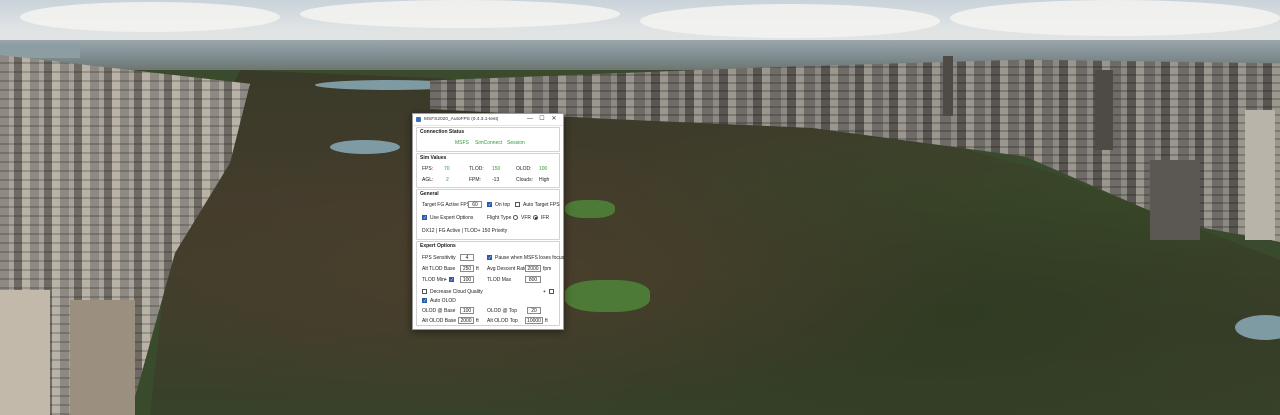 The width and height of the screenshot is (1280, 415). What do you see at coordinates (545, 218) in the screenshot?
I see `ifr-label: IFR` at bounding box center [545, 218].